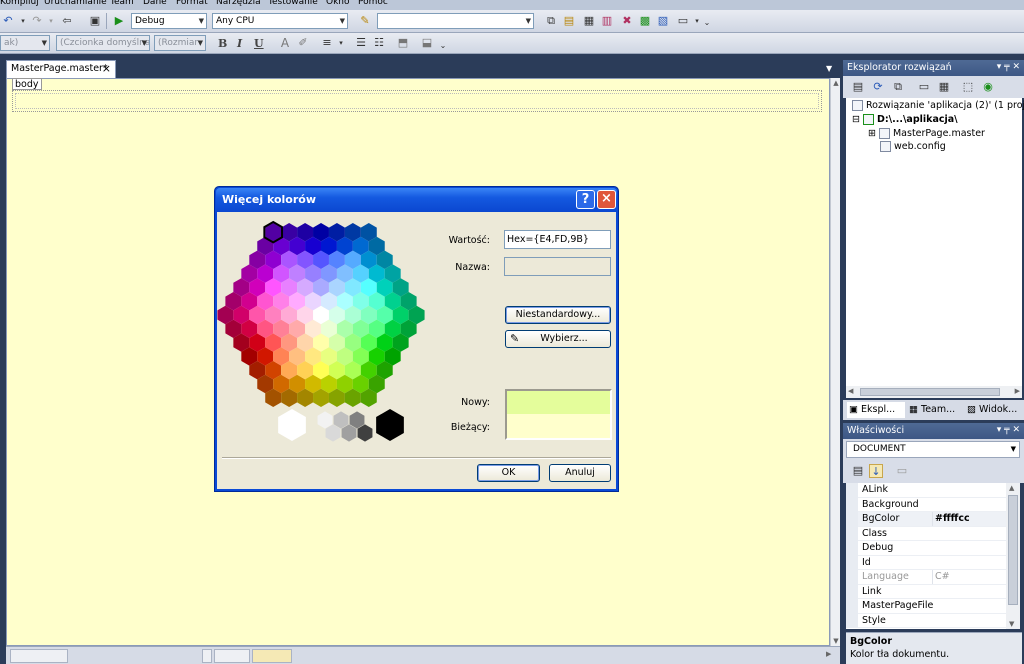  Describe the element at coordinates (645, 21) in the screenshot. I see `start-page-icon: ▩` at that location.